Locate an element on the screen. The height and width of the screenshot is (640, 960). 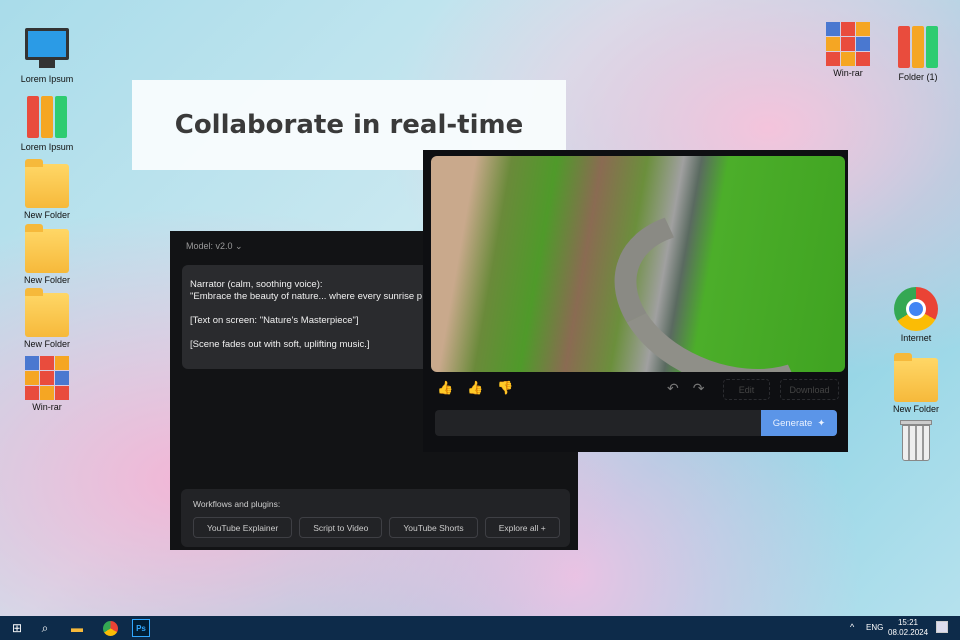
computer-icon is located at coordinates (47, 50).